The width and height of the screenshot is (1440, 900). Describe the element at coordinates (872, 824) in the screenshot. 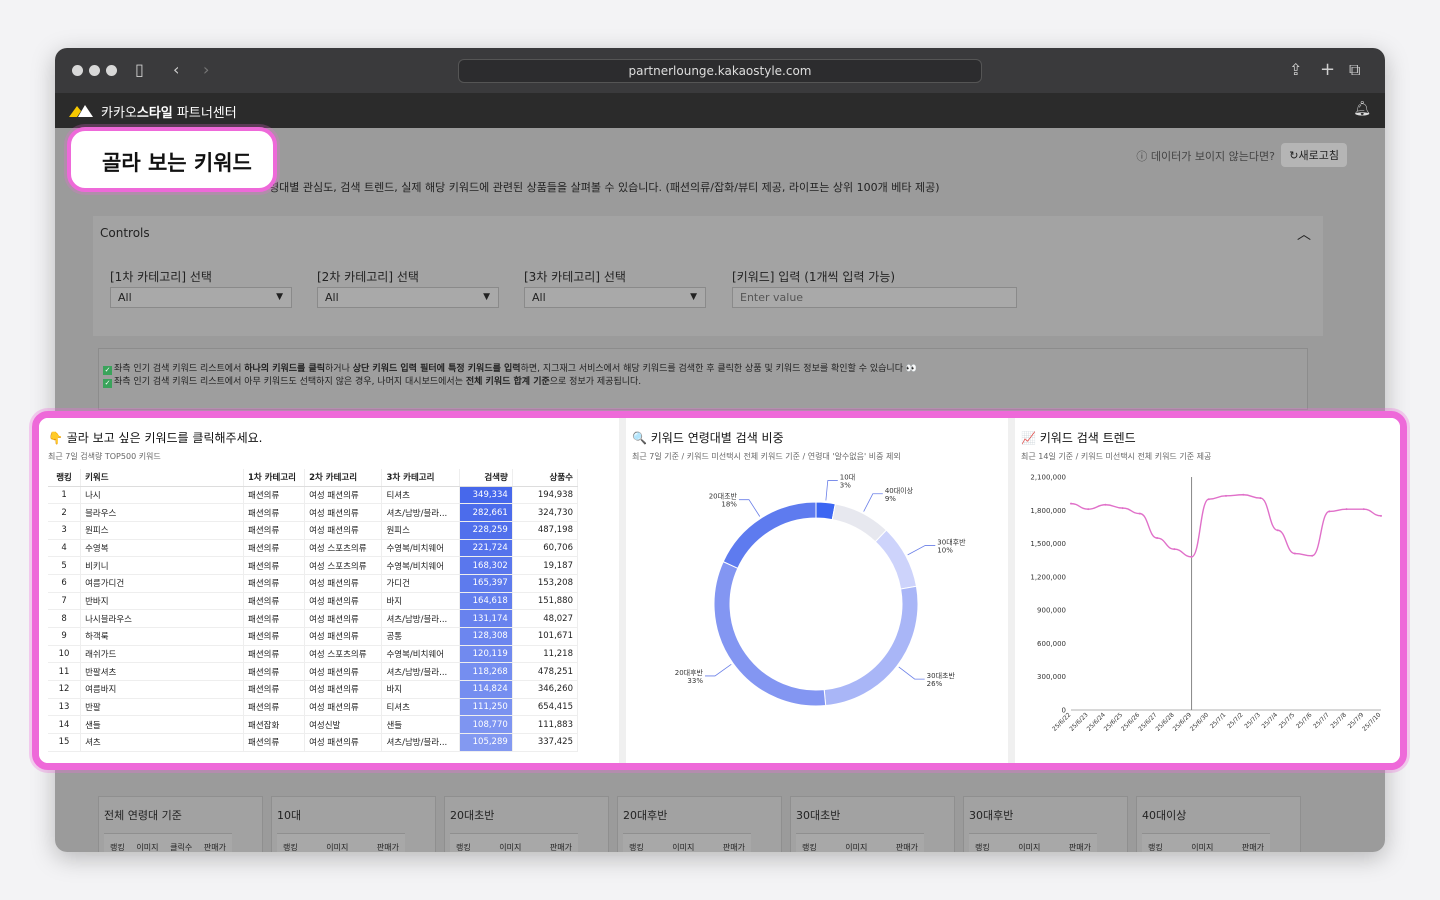

I see `age-group-card: 30대초반 랭킹 이미지 판매가` at that location.